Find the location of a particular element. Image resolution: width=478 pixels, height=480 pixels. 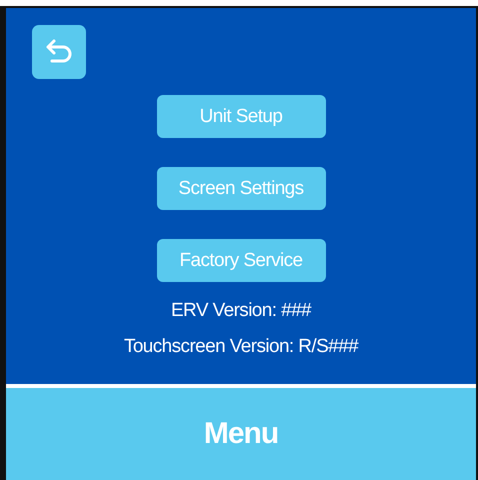

menu-button: Unit Setup is located at coordinates (241, 116).